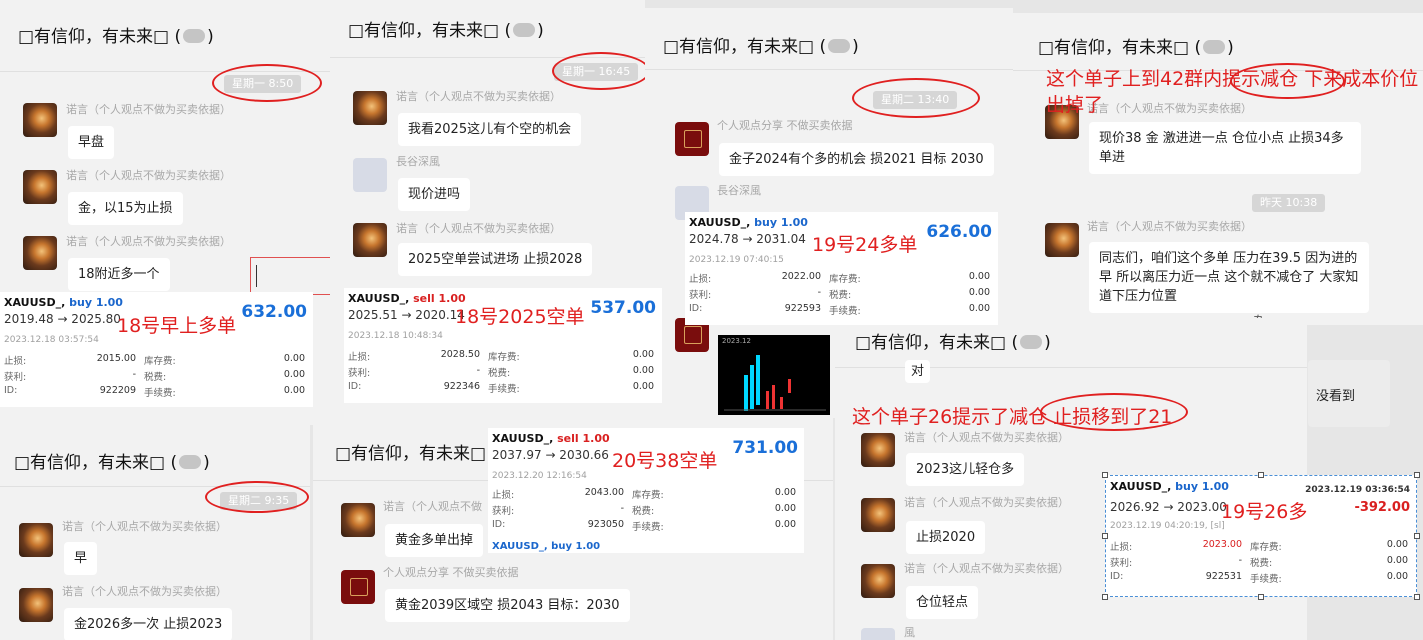 The height and width of the screenshot is (640, 1423). What do you see at coordinates (1349, 393) in the screenshot?
I see `side-fragment: 没看到` at bounding box center [1349, 393].